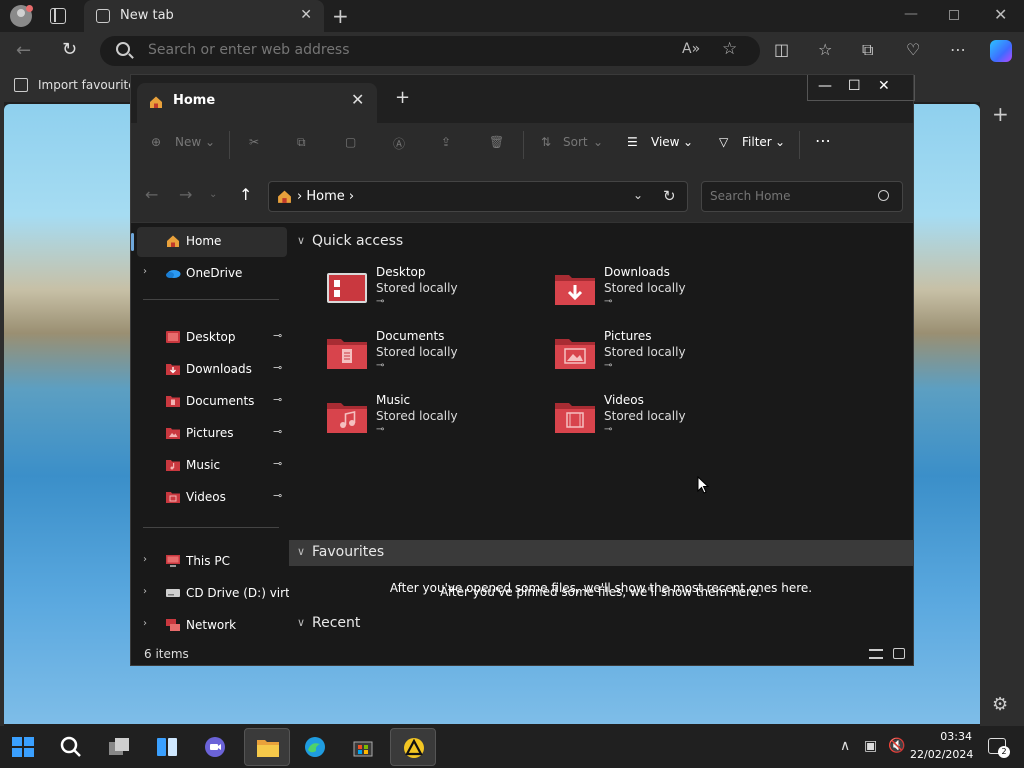 The width and height of the screenshot is (1024, 768). I want to click on taskbar-file-explorer, so click(267, 747).